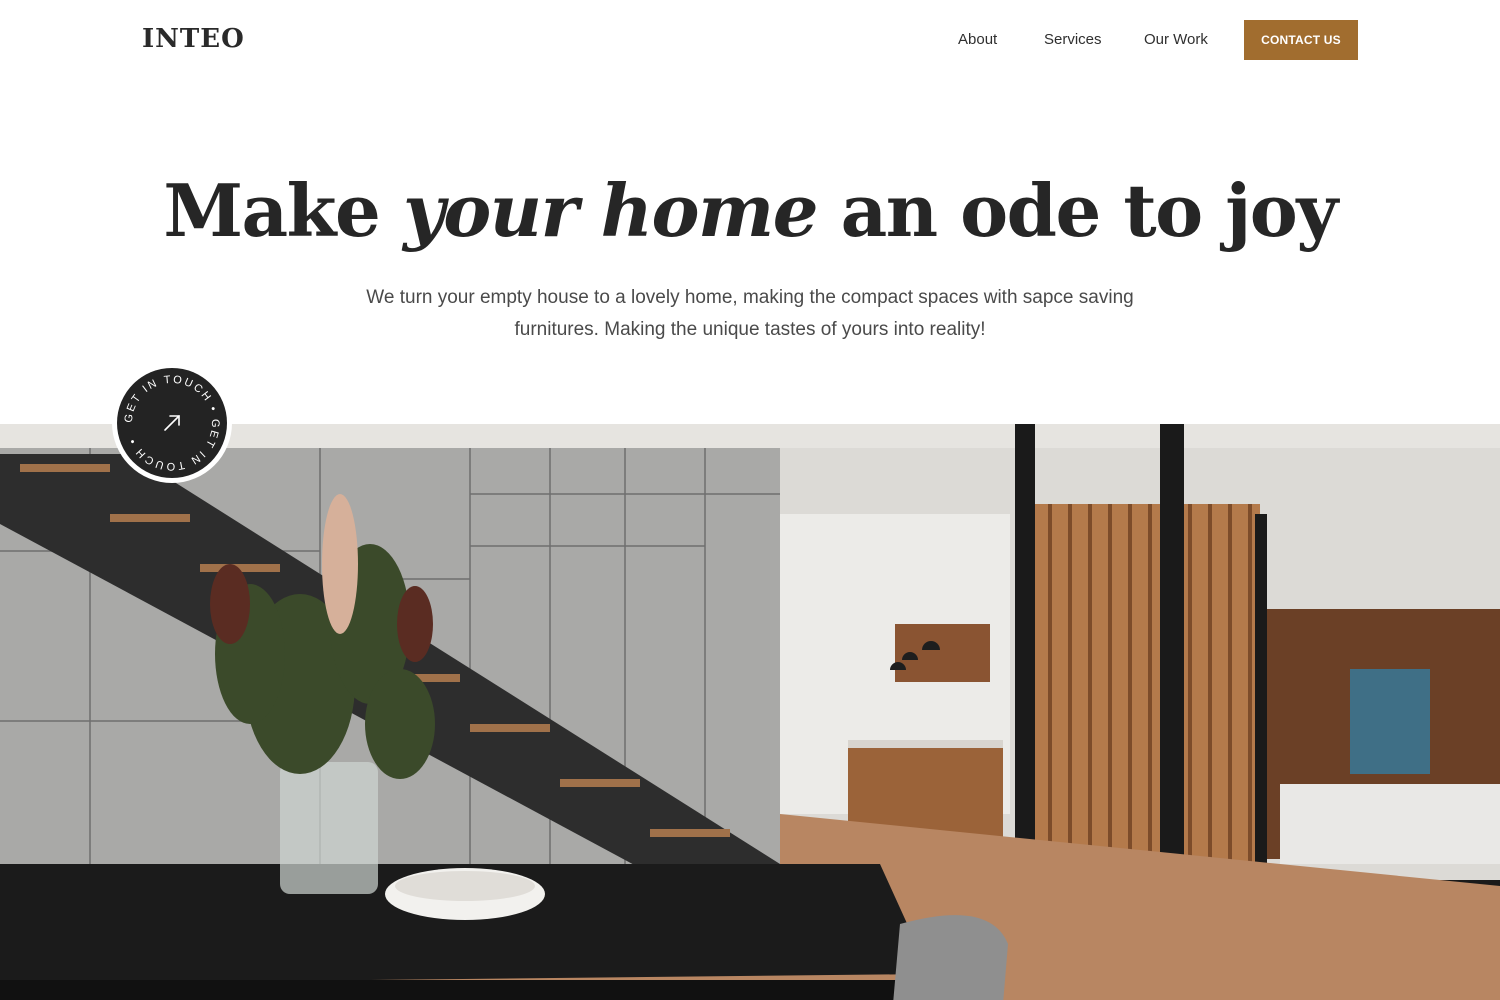 The image size is (1500, 1000). What do you see at coordinates (977, 39) in the screenshot?
I see `nav-about: About` at bounding box center [977, 39].